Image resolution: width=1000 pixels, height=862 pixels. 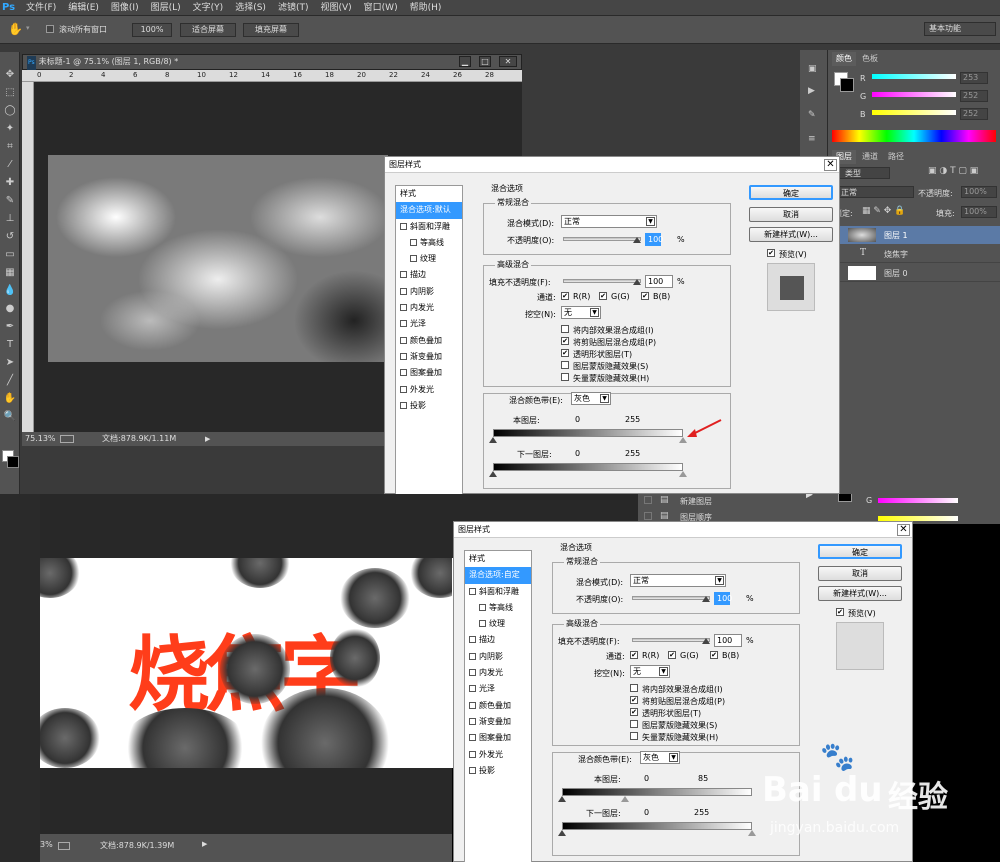 What do you see at coordinates (41, 8) in the screenshot?
I see `menu-file: 文件(F)` at bounding box center [41, 8].